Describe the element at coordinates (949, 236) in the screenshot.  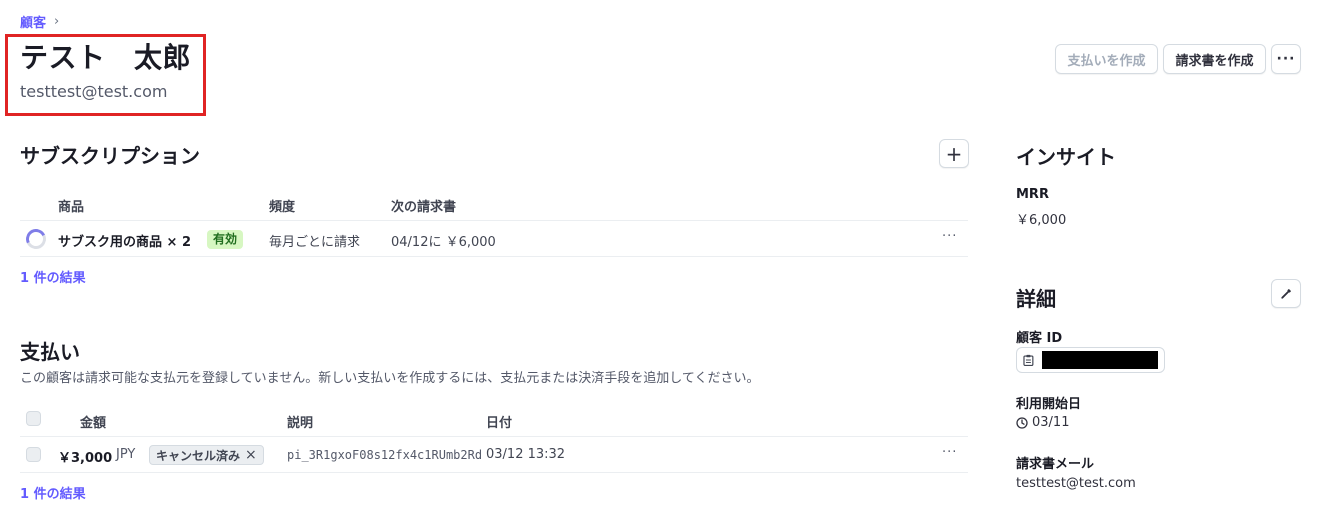
I see `subscription-row-menu-button: ···` at that location.